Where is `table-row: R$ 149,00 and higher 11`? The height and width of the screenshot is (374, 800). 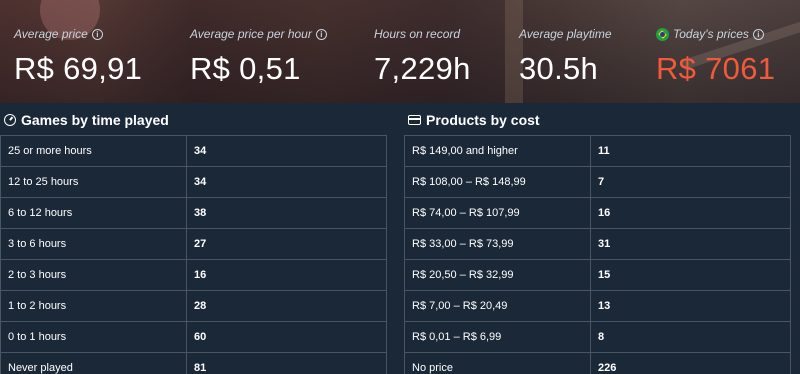
table-row: R$ 149,00 and higher 11 is located at coordinates (597, 151).